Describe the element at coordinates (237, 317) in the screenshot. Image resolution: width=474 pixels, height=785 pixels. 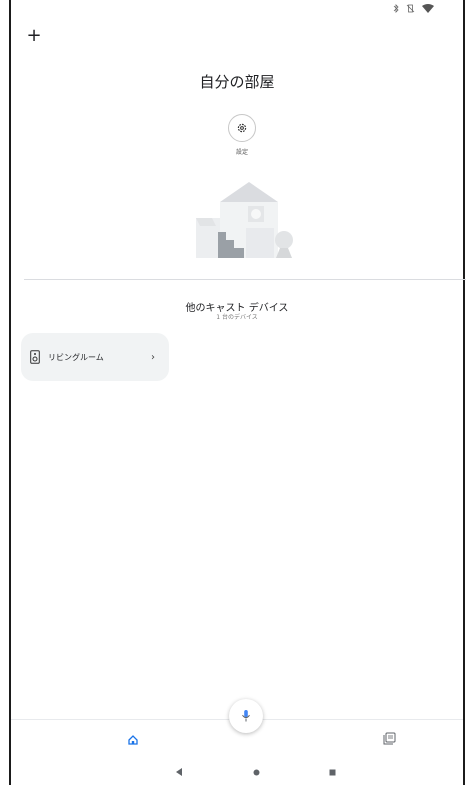
I see `other-devices-count: 1 台のデバイス` at that location.